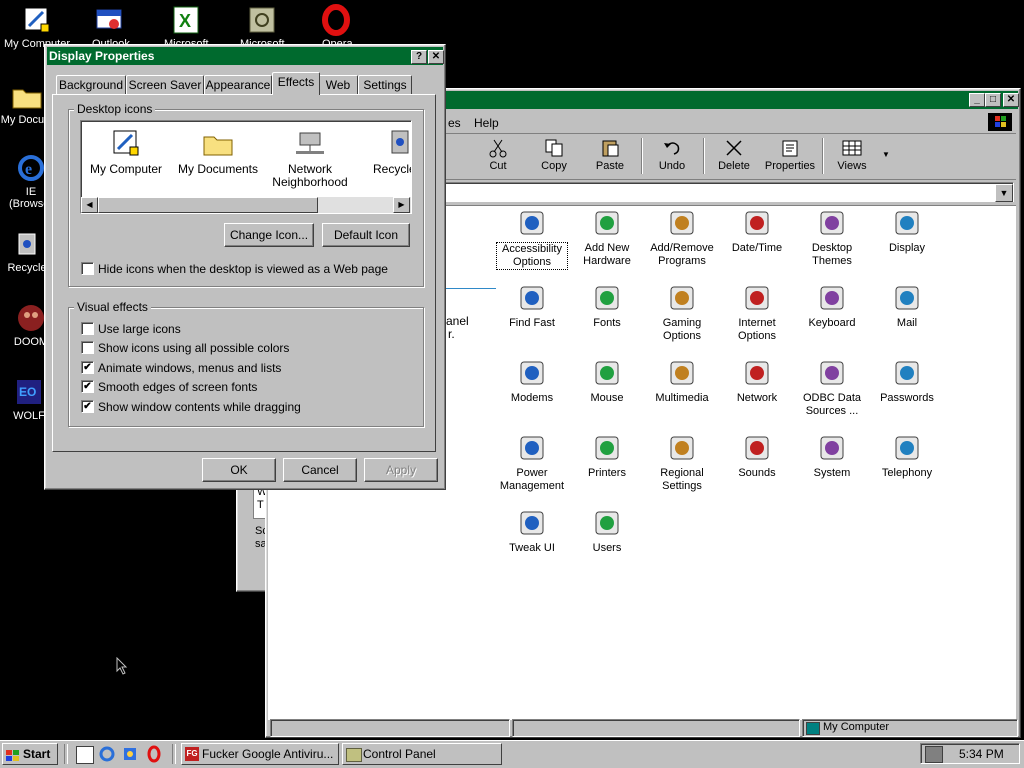 The height and width of the screenshot is (768, 1024). Describe the element at coordinates (910, 728) in the screenshot. I see `status-pane-location: My Computer` at that location.